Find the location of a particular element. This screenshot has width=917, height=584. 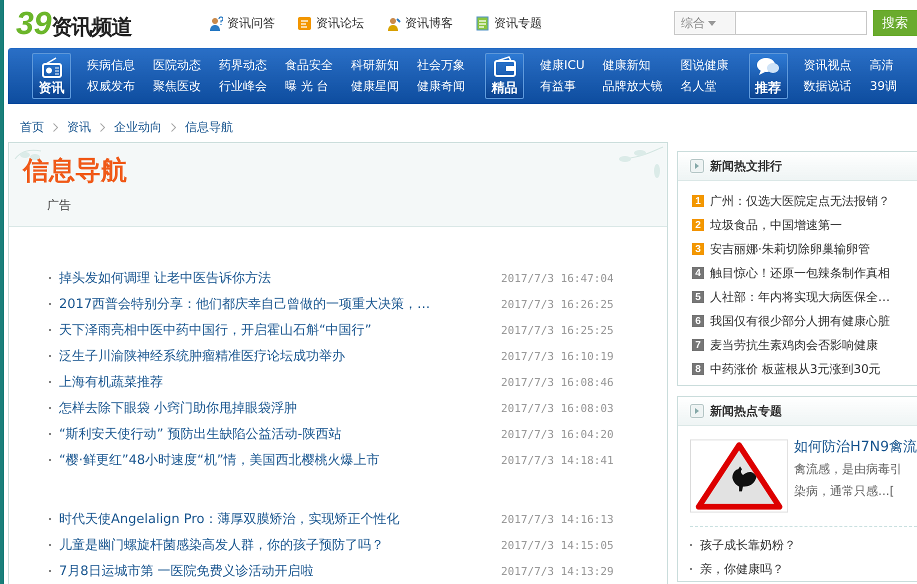

article-time: 2017/7/3 14:18:41 is located at coordinates (557, 460).